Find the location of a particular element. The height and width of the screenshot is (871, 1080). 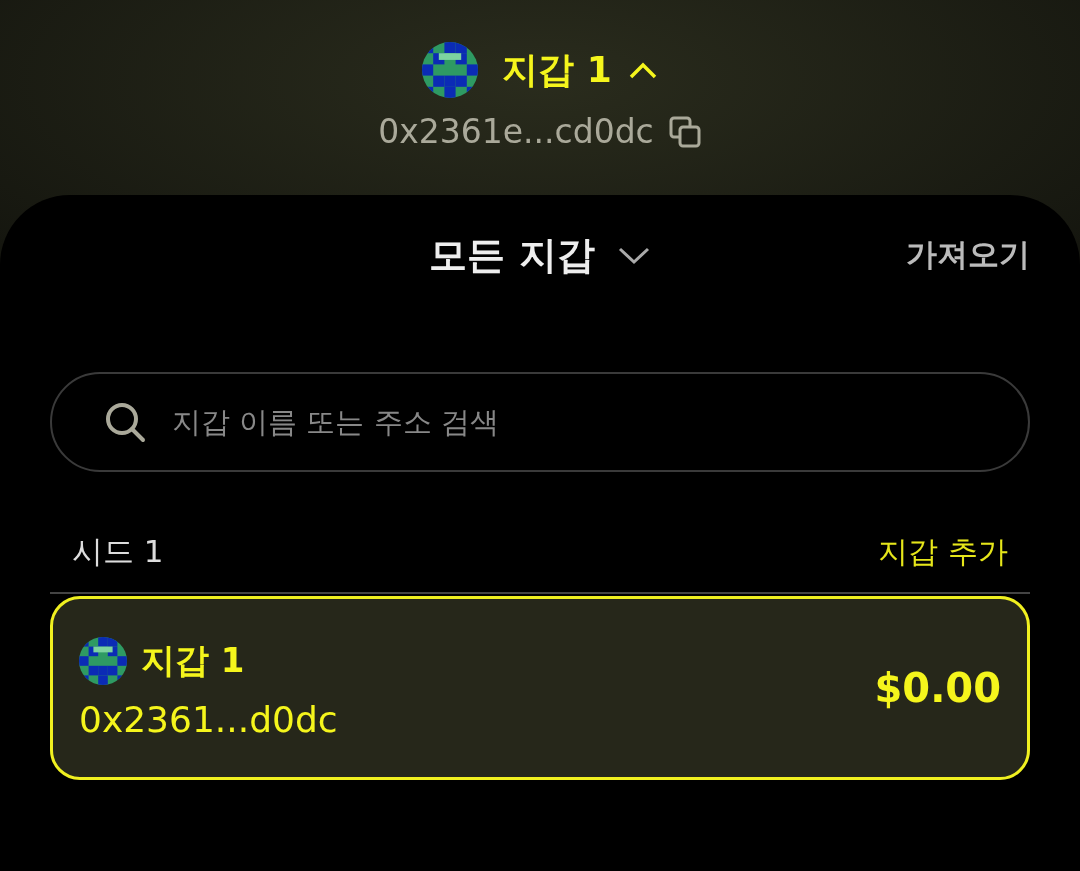

wallet-address: 0x2361...d0dc is located at coordinates (208, 719).